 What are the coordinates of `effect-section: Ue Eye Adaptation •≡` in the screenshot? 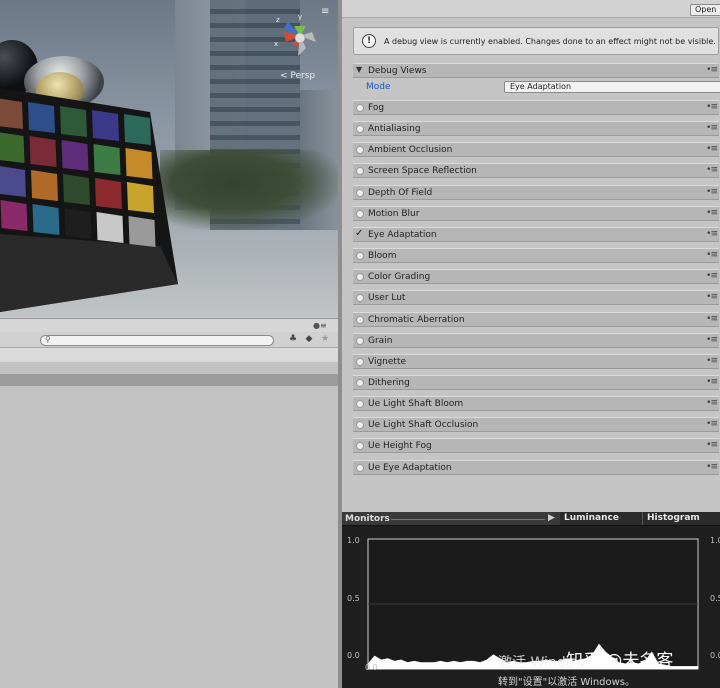 It's located at (536, 467).